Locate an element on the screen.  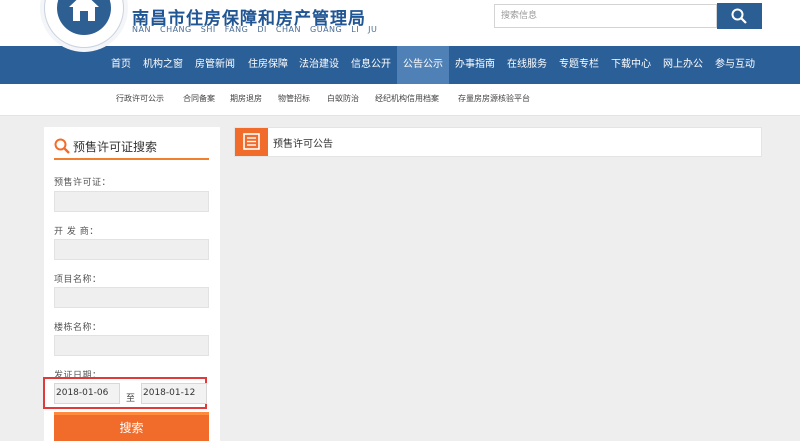
site-search-button is located at coordinates (739, 16).